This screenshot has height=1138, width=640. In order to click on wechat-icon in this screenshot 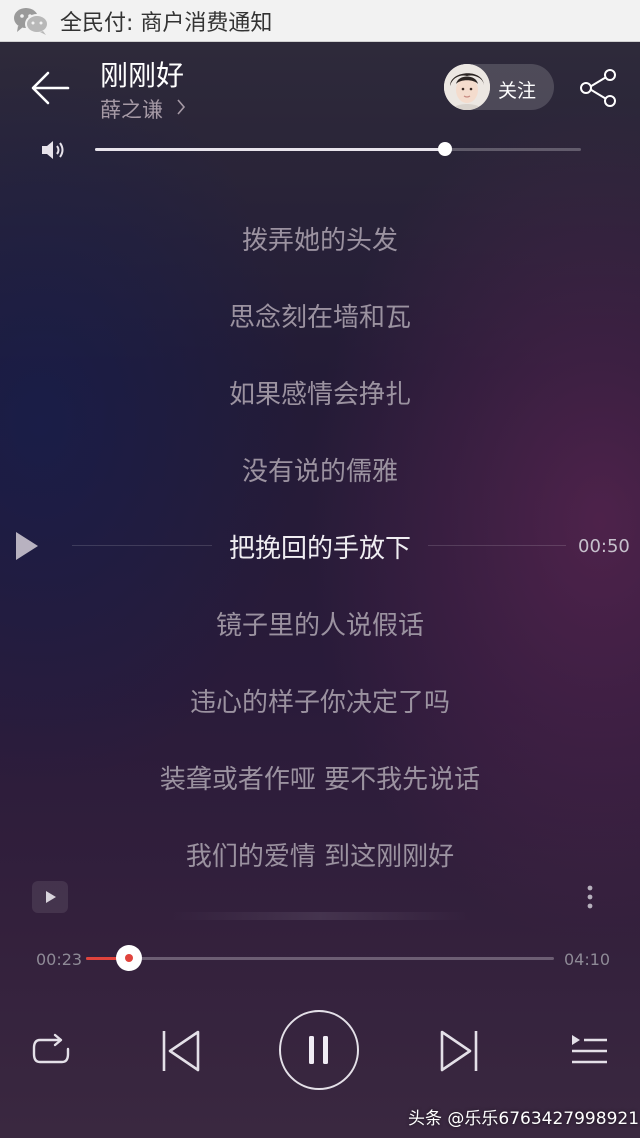, I will do `click(31, 21)`.